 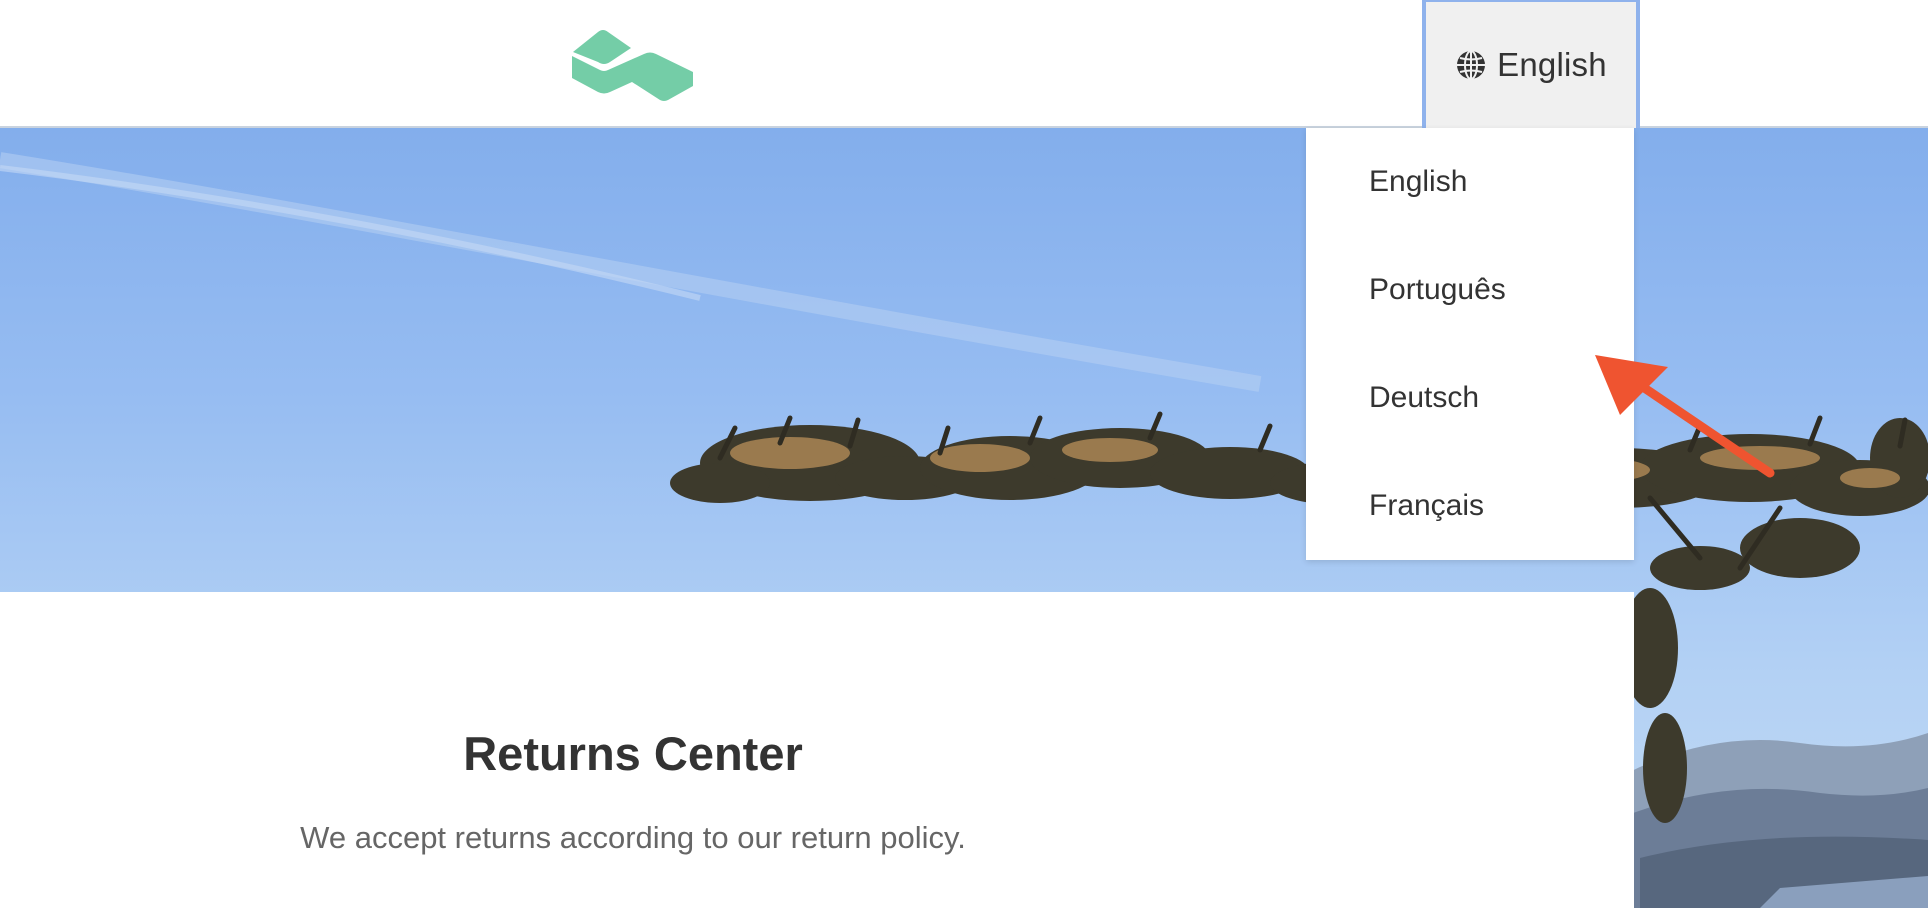 I want to click on page-title: Returns Center, so click(x=633, y=753).